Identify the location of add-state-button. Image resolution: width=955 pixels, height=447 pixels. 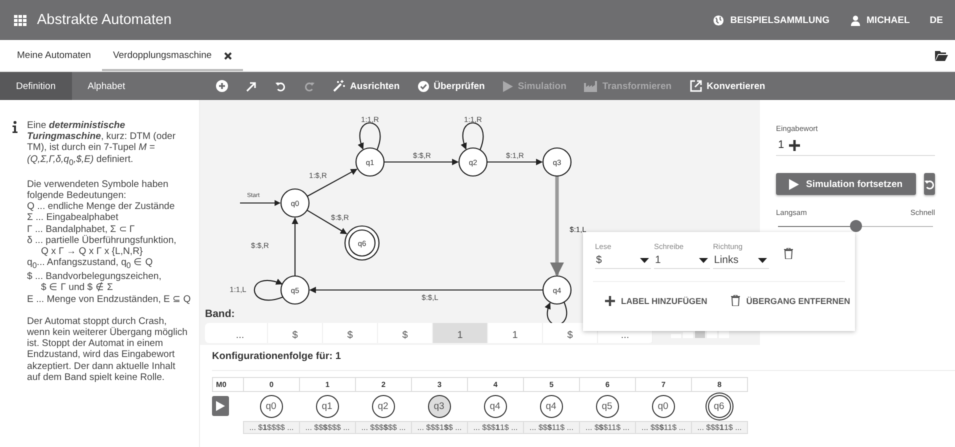
(222, 86).